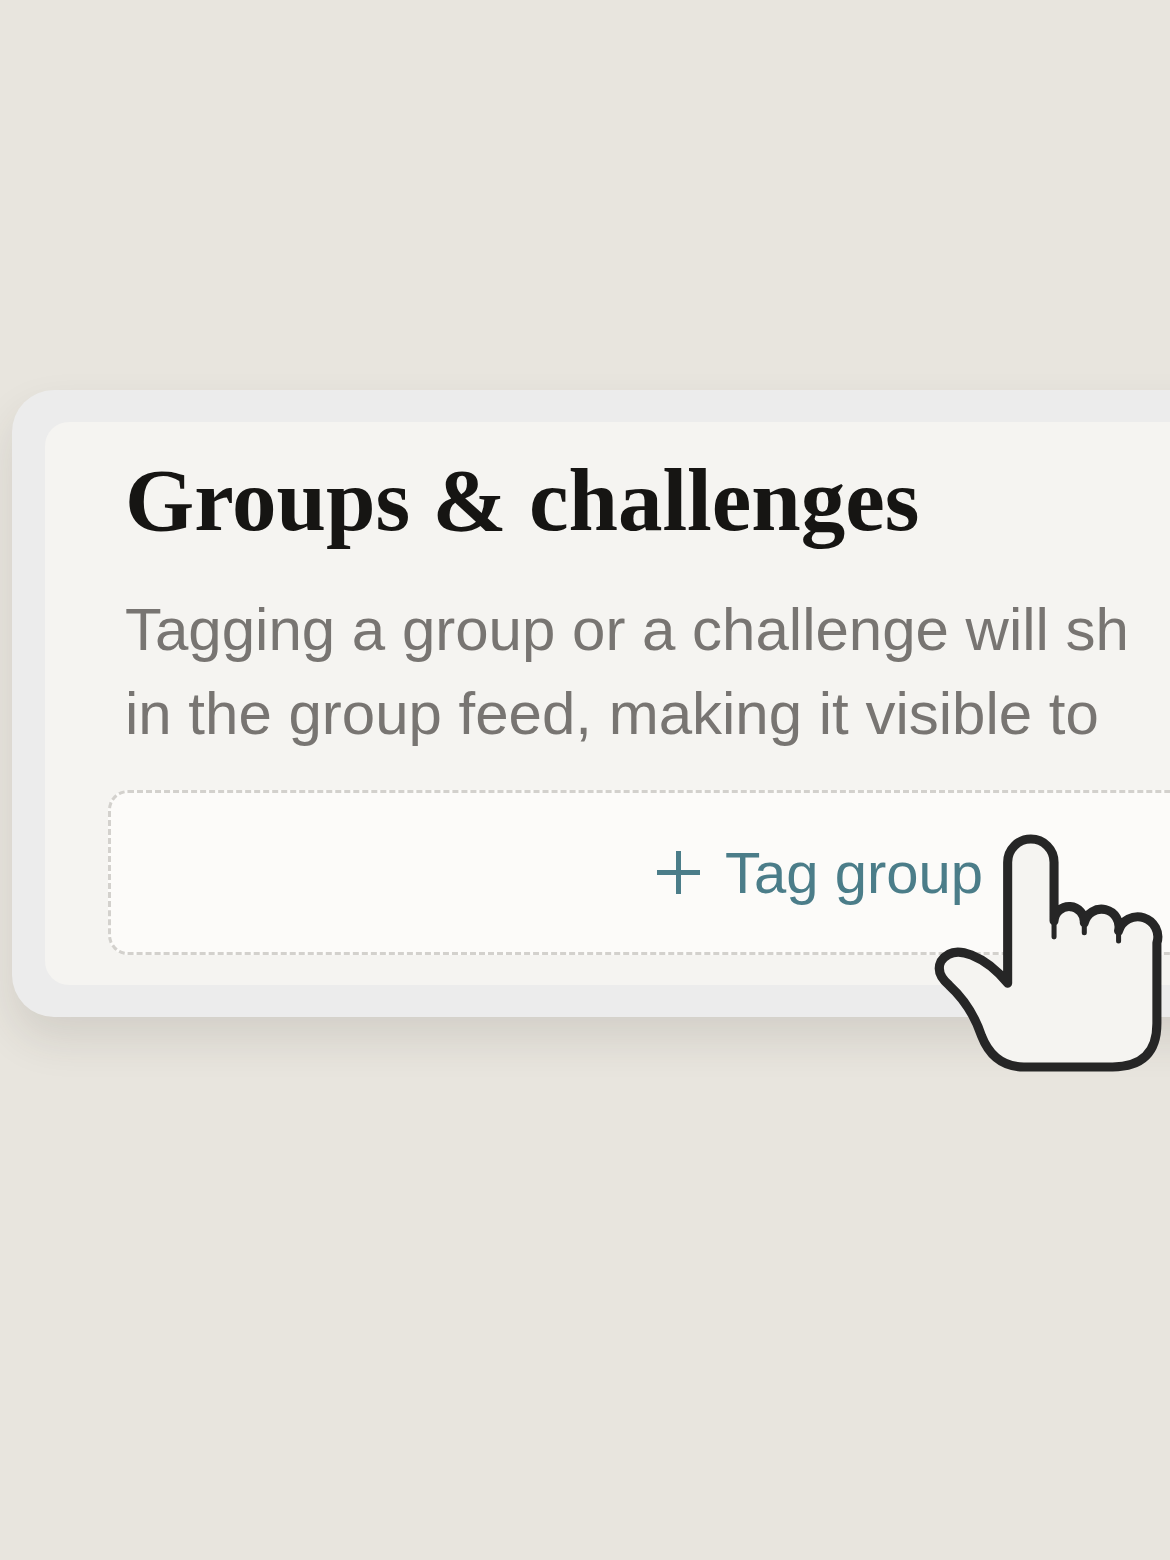  What do you see at coordinates (522, 501) in the screenshot?
I see `section-title: Groups & challenges` at bounding box center [522, 501].